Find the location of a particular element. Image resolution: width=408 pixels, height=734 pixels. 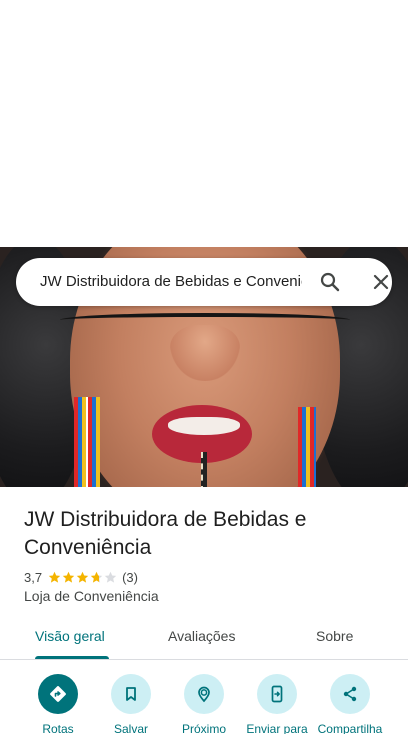

tab-active-indicator is located at coordinates (72, 657).